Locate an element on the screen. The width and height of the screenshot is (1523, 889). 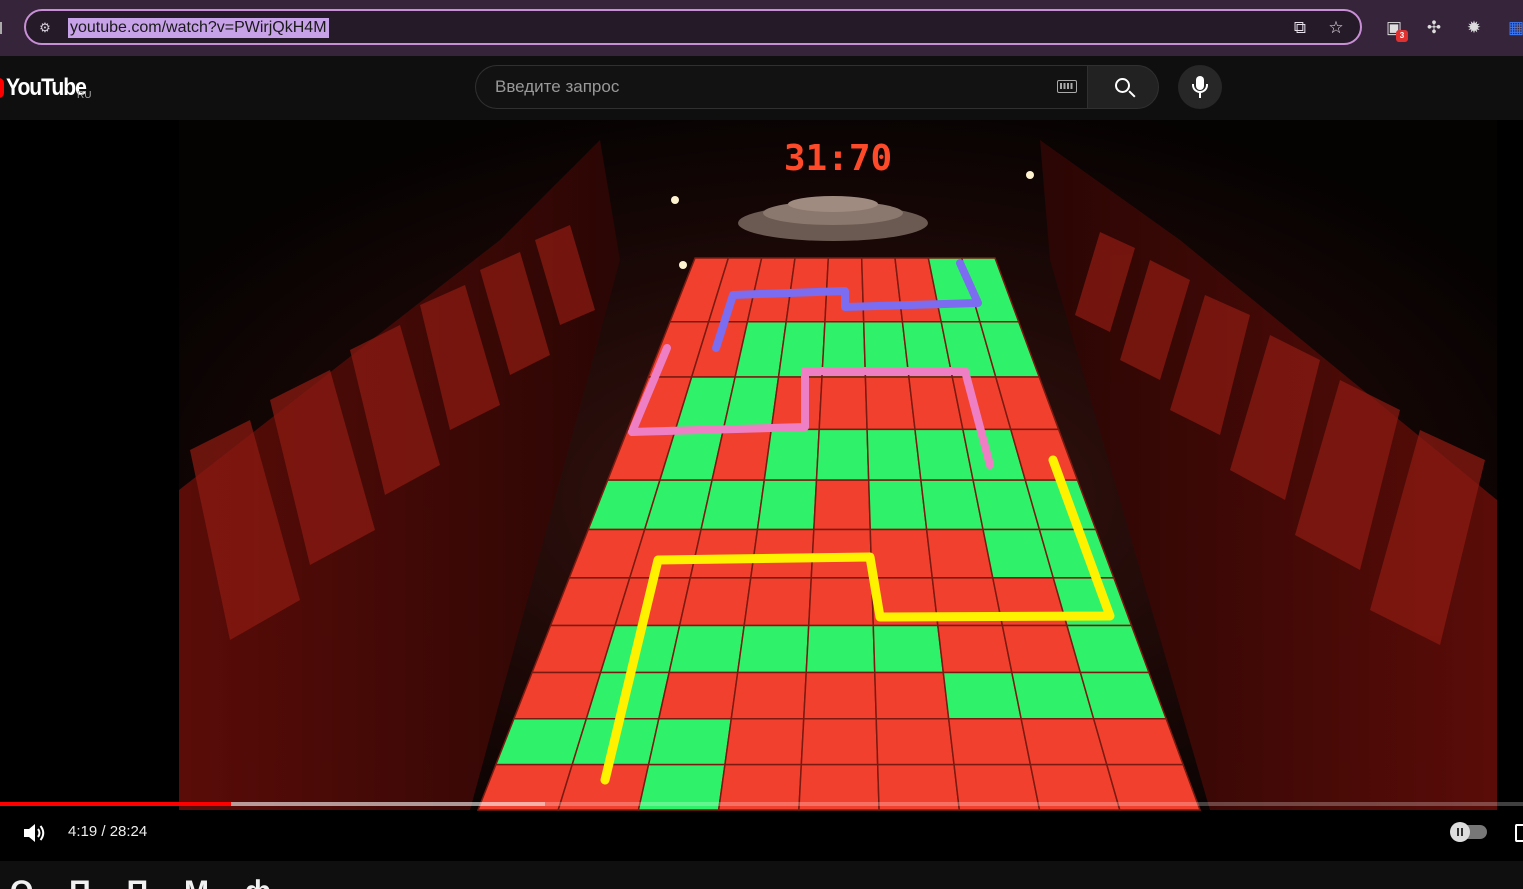
search-box is located at coordinates (781, 87).